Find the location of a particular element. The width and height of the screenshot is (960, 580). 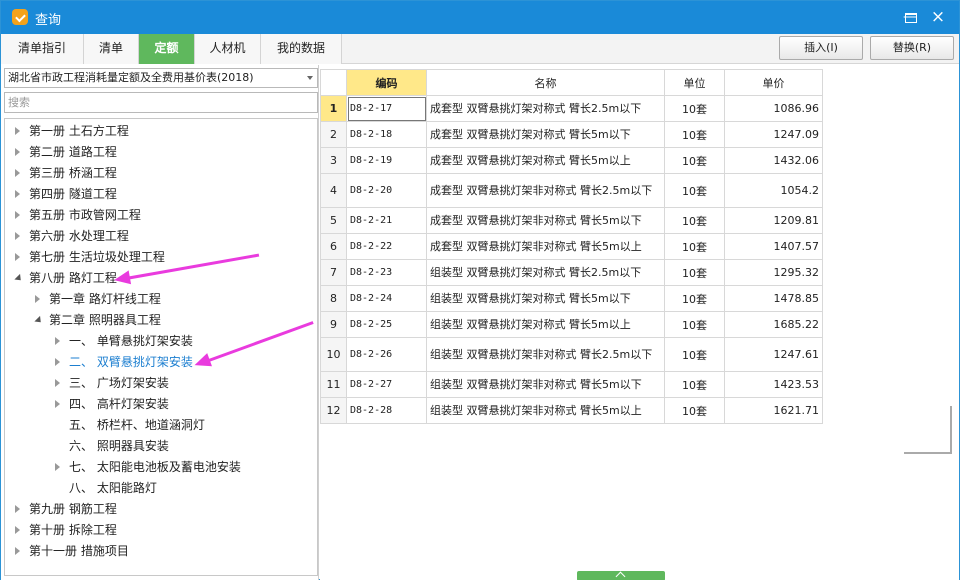

quota-name: 组装型 双臂悬挑灯架非对称式 臂长5m以下 is located at coordinates (545, 384).